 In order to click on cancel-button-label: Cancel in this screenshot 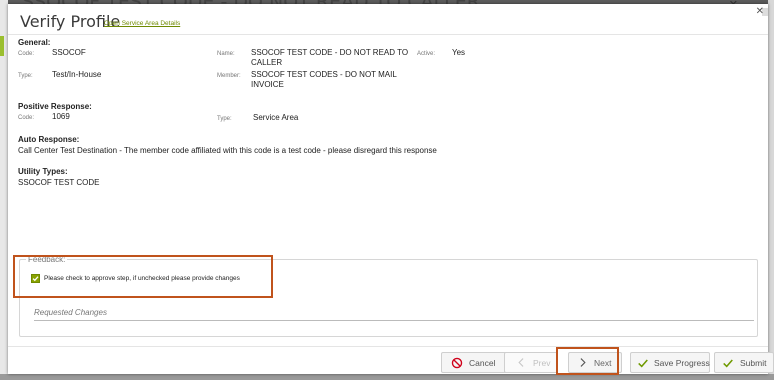, I will do `click(482, 362)`.